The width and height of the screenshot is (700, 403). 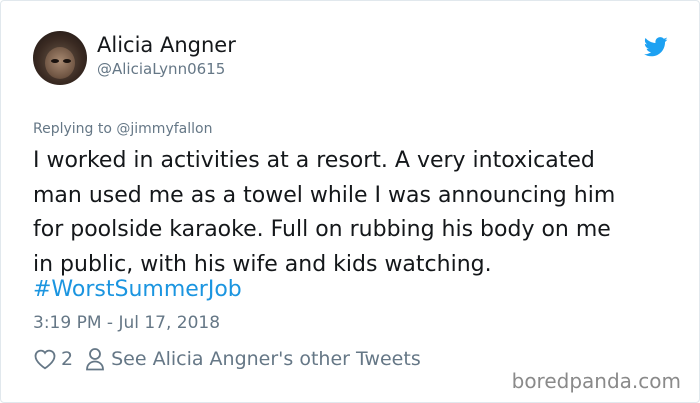 What do you see at coordinates (67, 359) in the screenshot?
I see `like-count: 2` at bounding box center [67, 359].